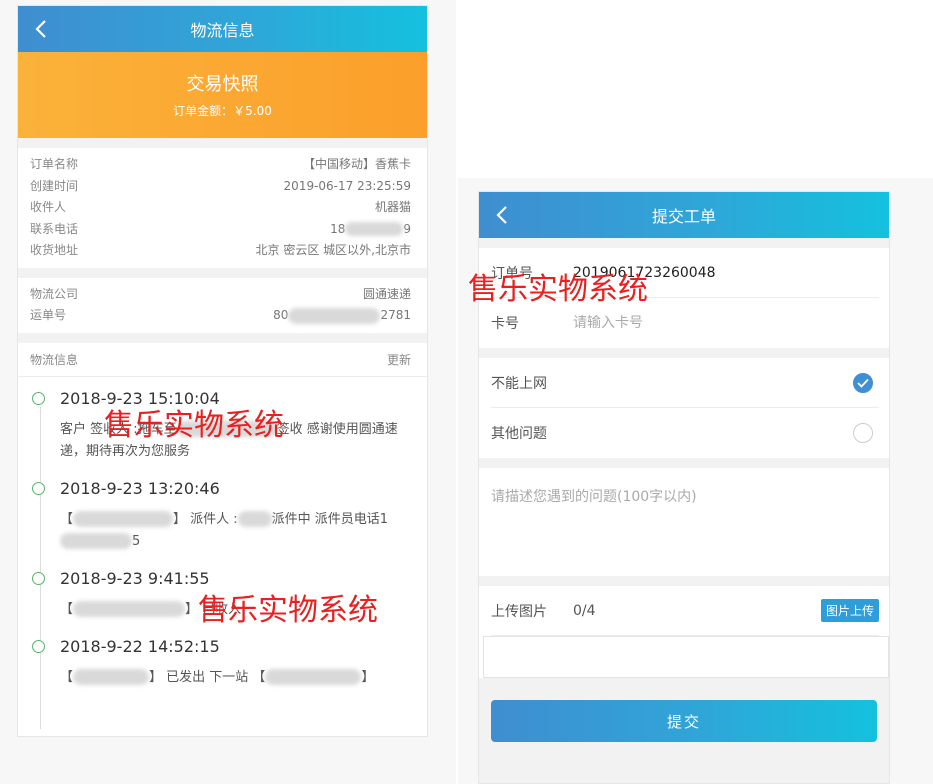  I want to click on entry-time: 2018-9-23 13:20:46, so click(140, 488).